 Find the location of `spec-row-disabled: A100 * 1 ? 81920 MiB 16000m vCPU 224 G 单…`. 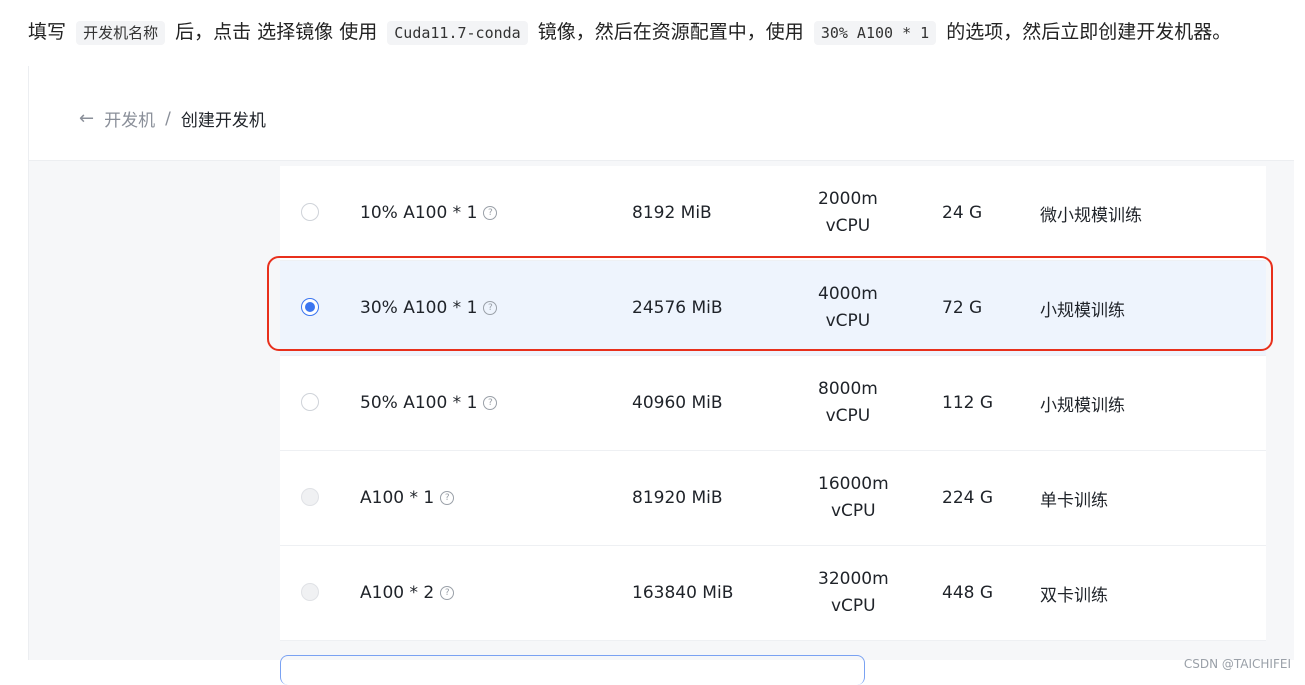

spec-row-disabled: A100 * 1 ? 81920 MiB 16000m vCPU 224 G 单… is located at coordinates (773, 498).